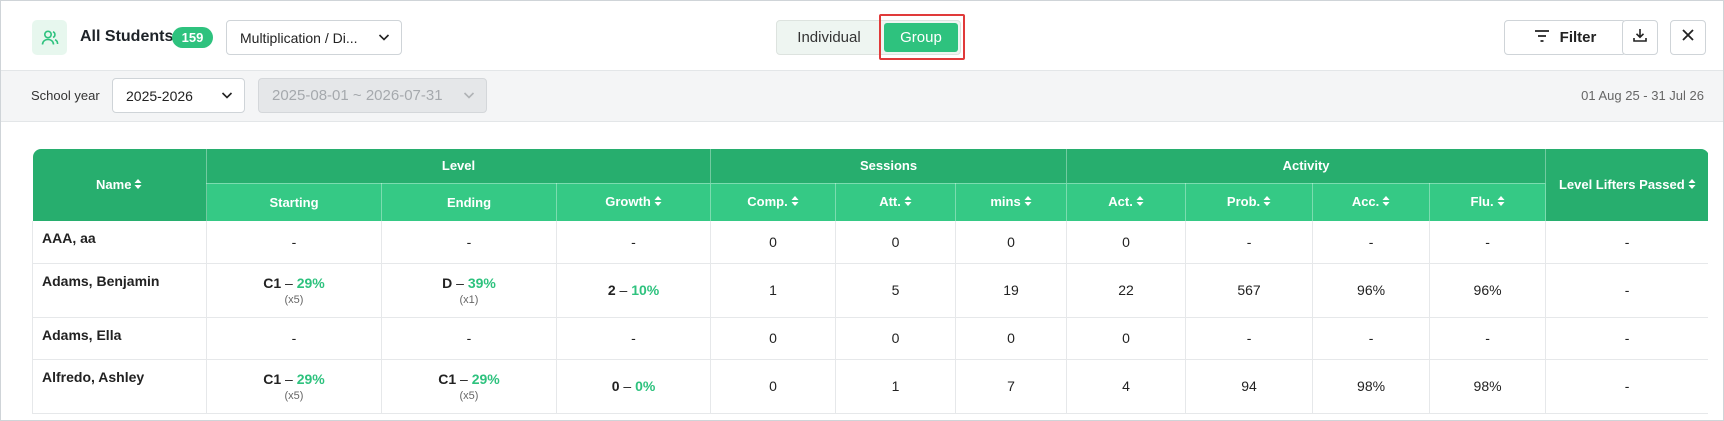  I want to click on level-multiplier: (x1), so click(469, 299).